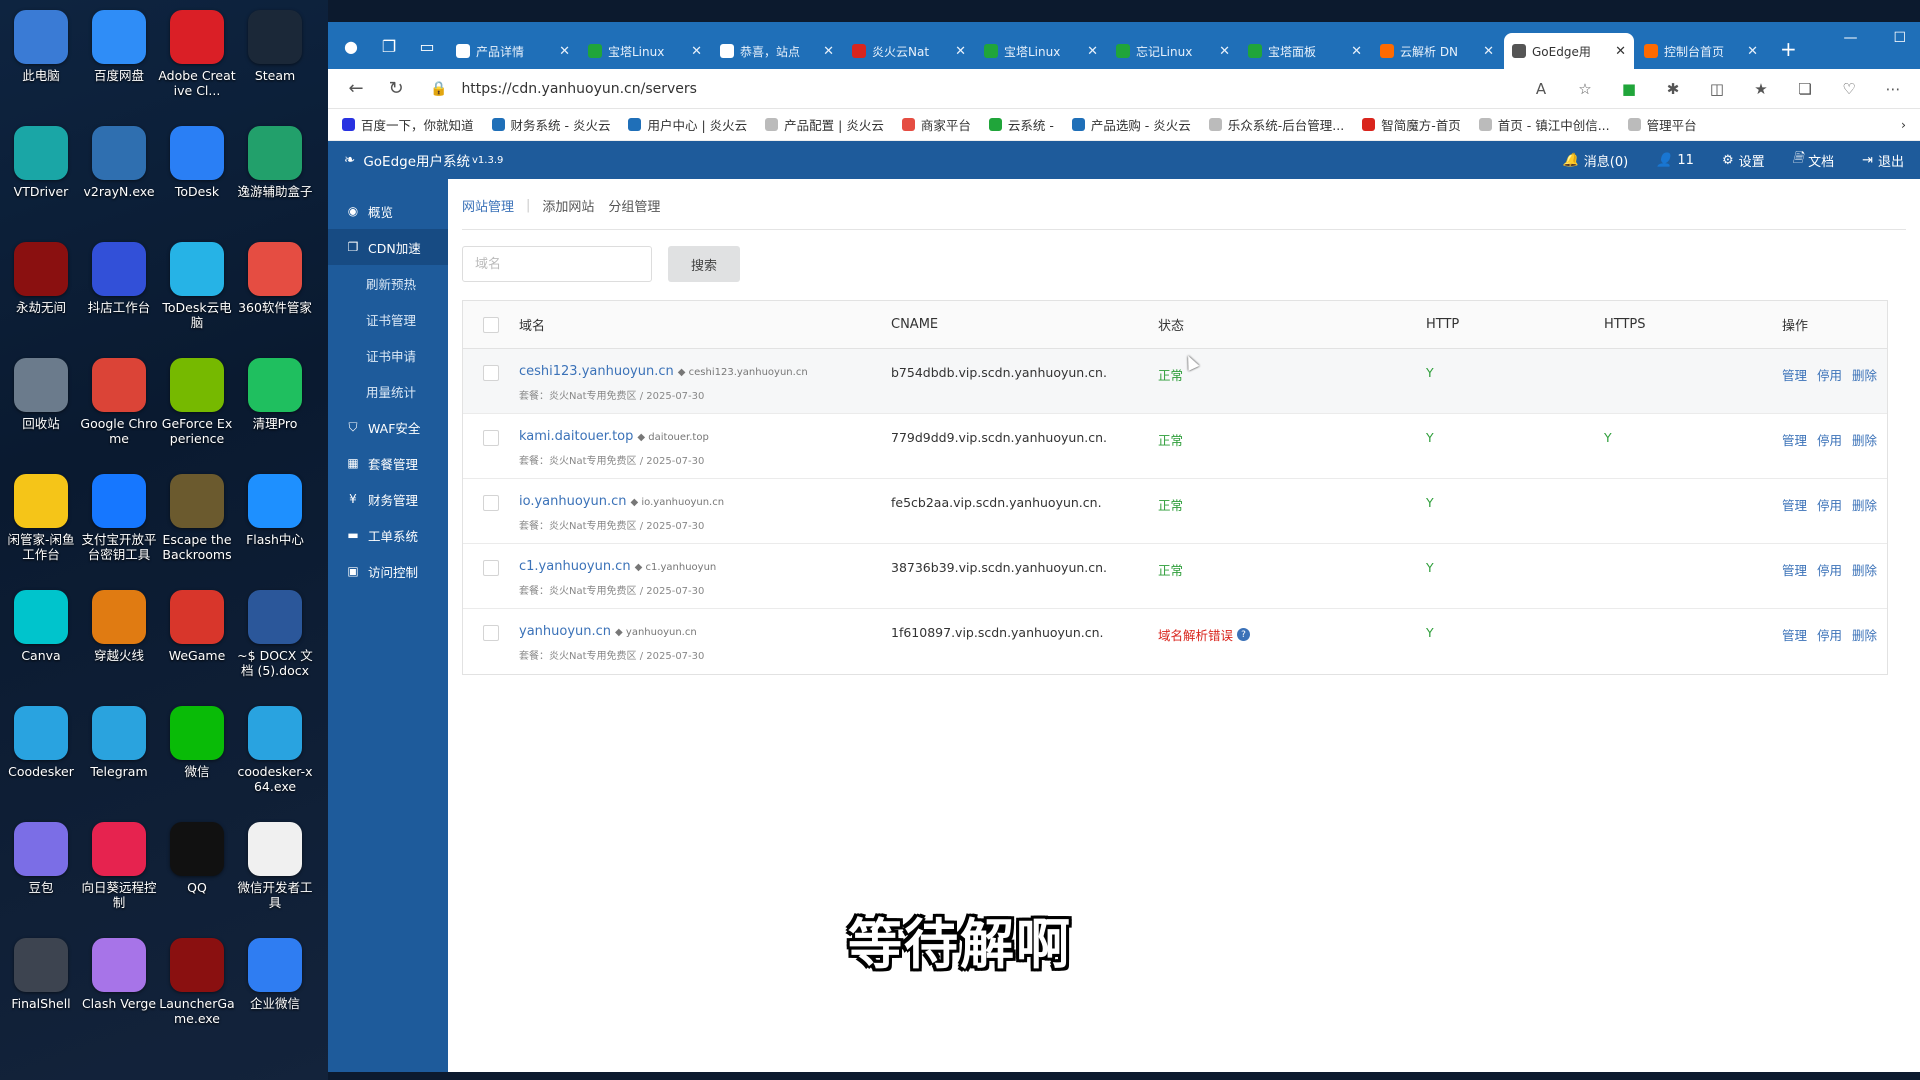  Describe the element at coordinates (1585, 89) in the screenshot. I see `favorite-star-icon: ☆` at that location.